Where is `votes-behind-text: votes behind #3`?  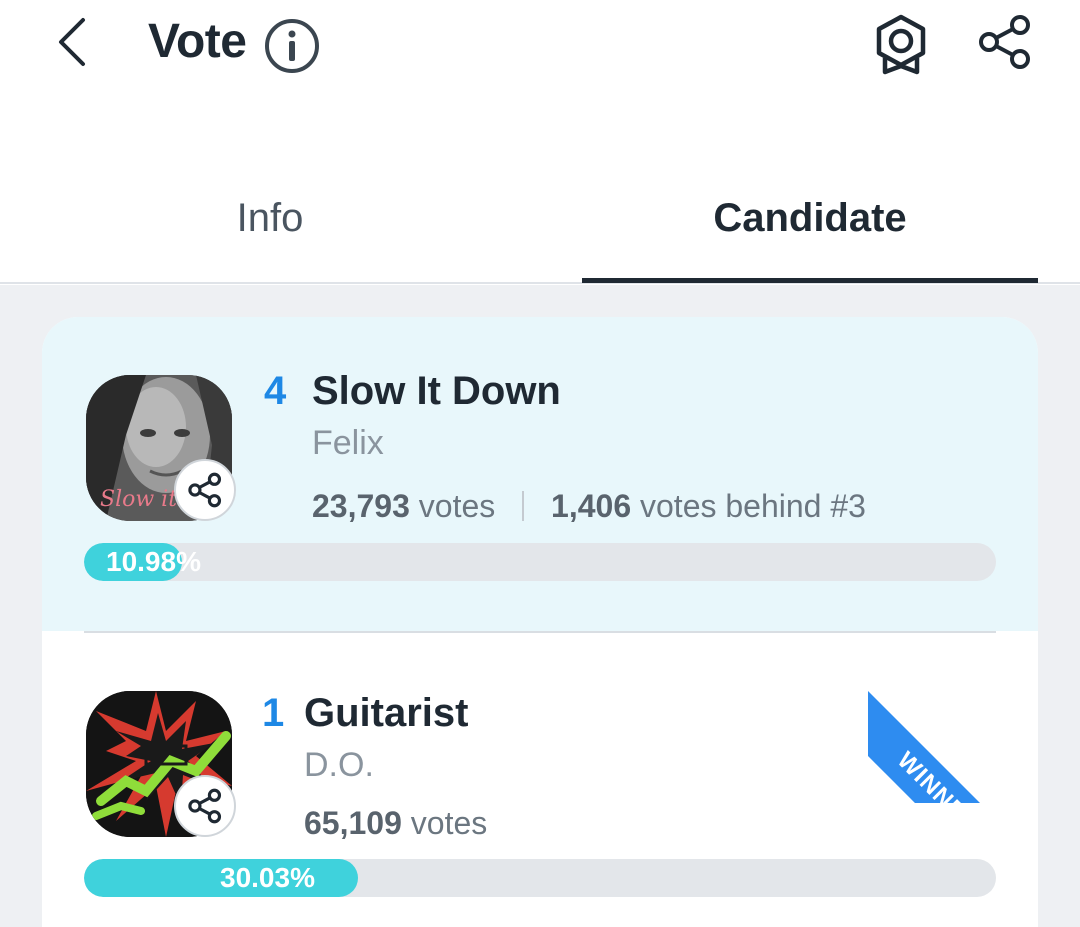
votes-behind-text: votes behind #3 is located at coordinates (753, 506).